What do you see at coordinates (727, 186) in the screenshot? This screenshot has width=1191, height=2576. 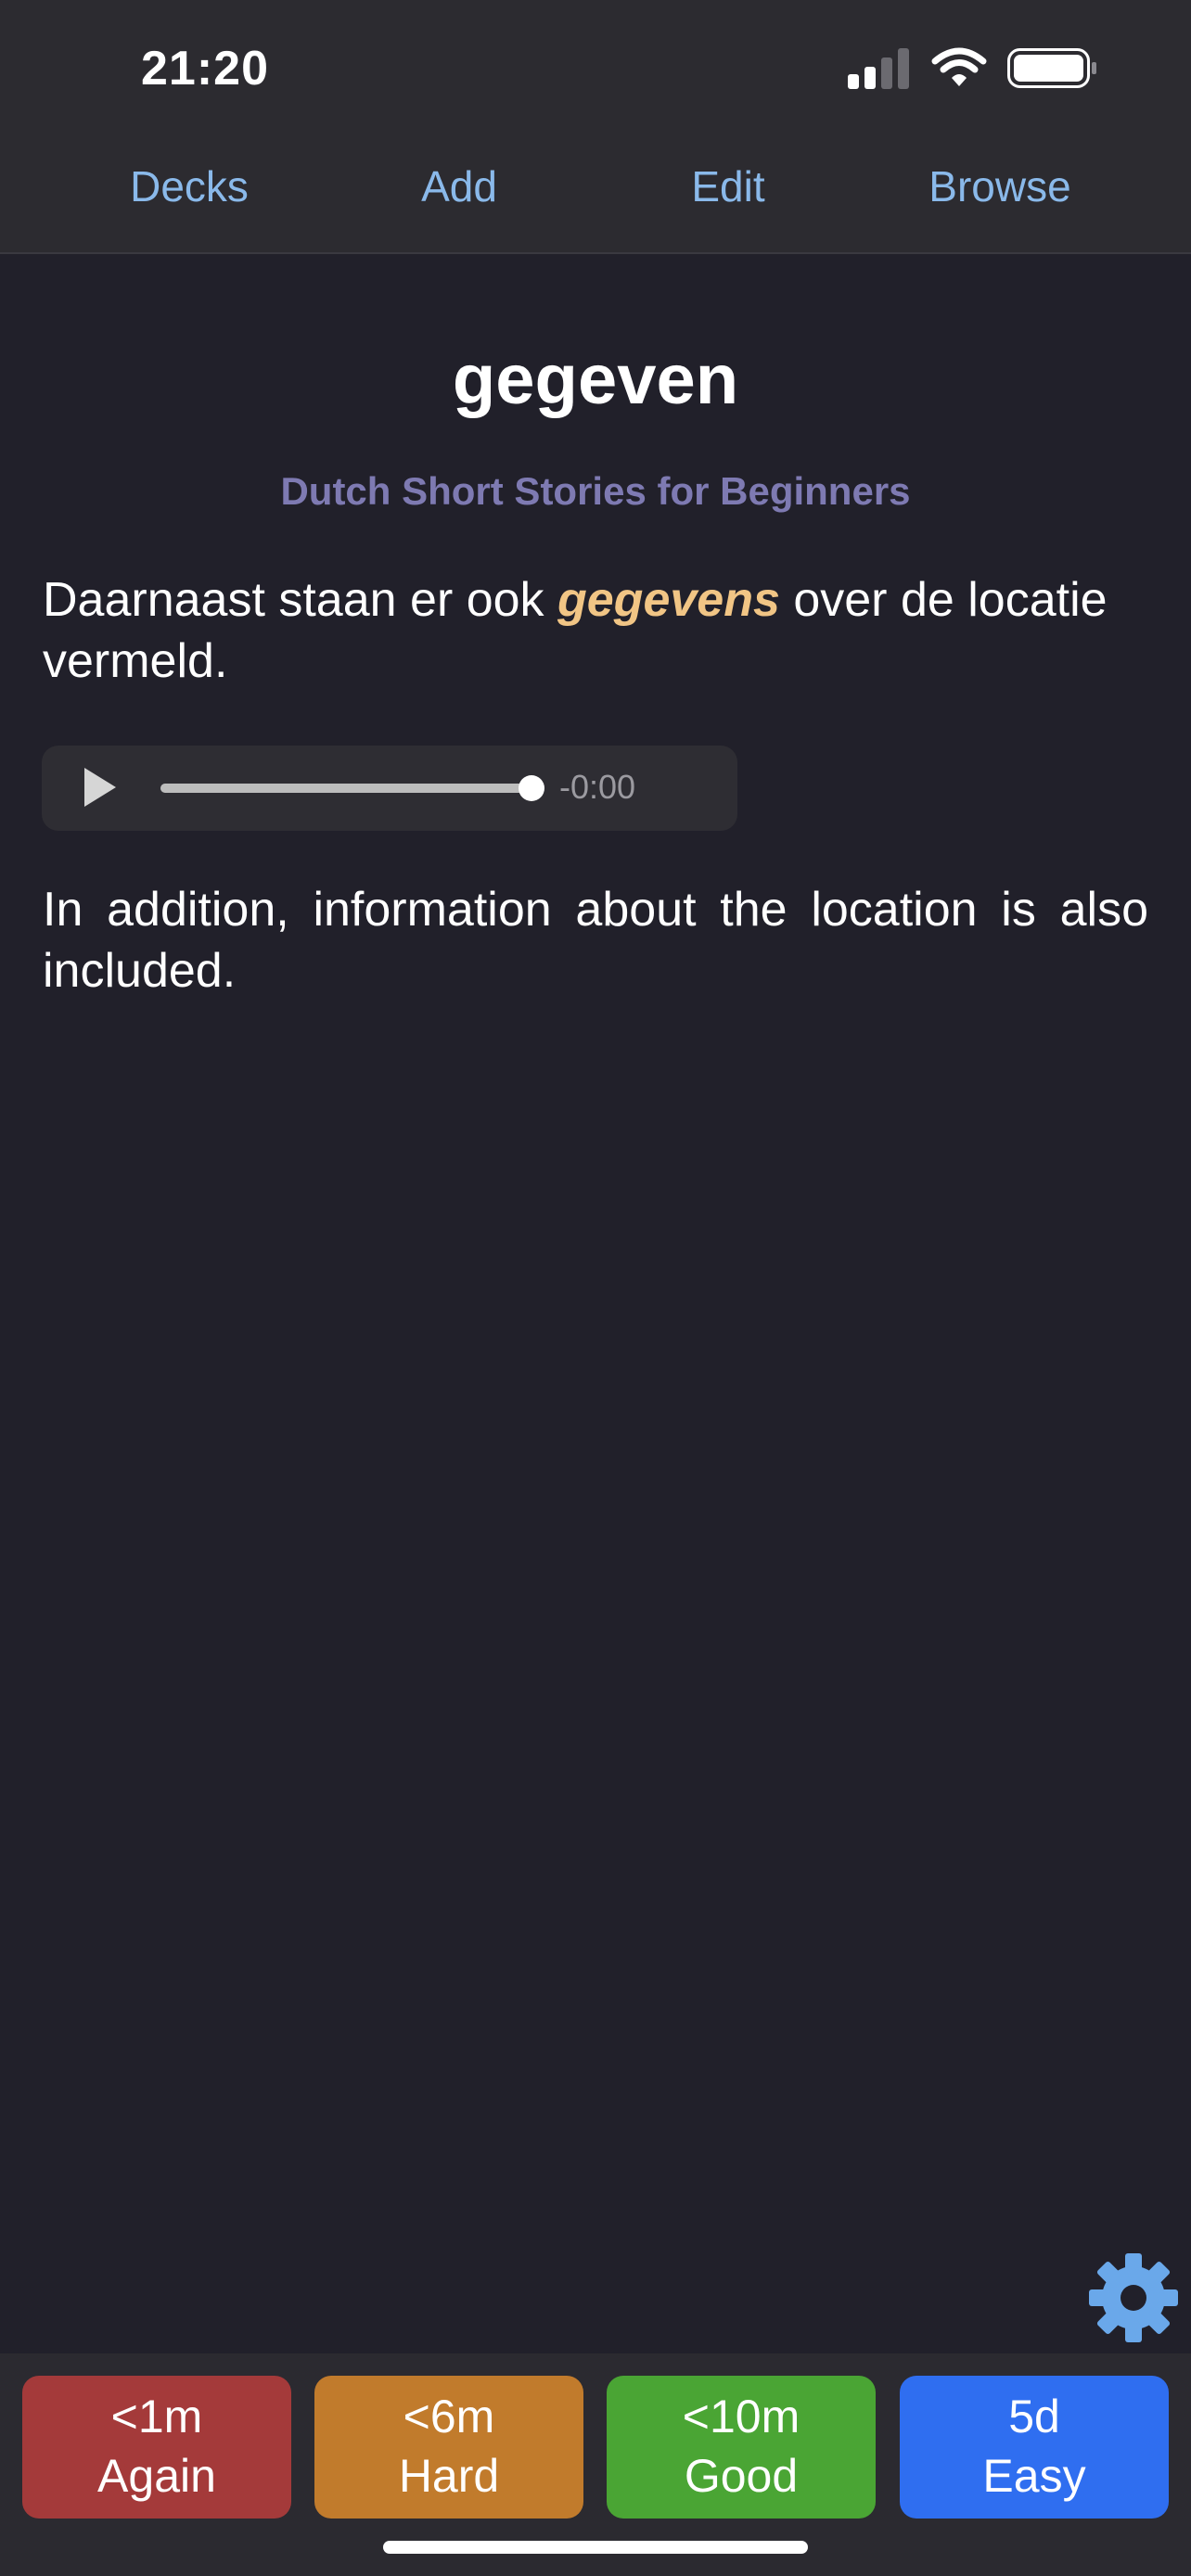 I see `nav-edit: Edit` at bounding box center [727, 186].